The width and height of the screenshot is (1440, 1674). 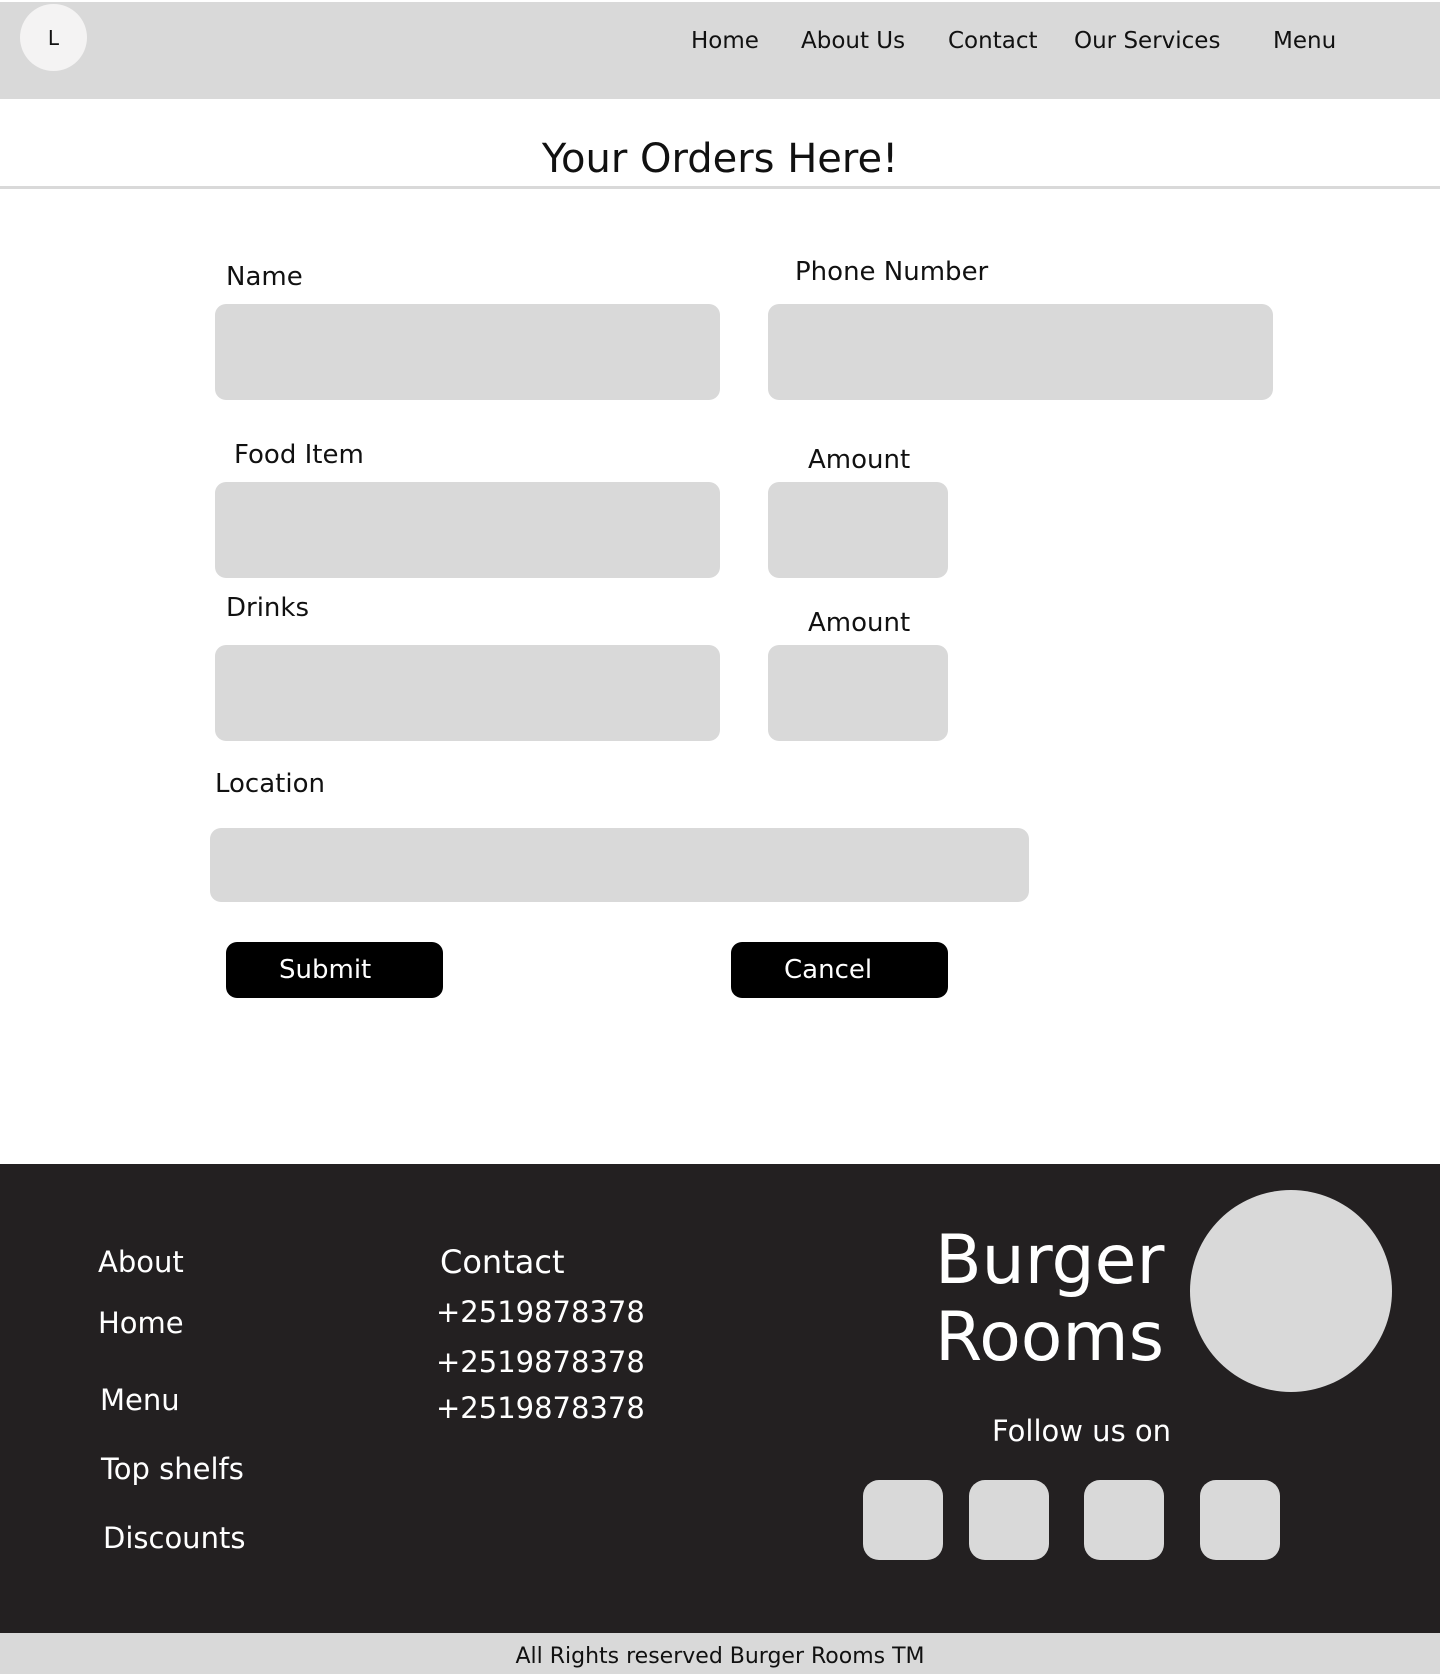 I want to click on nav-menu: Menu, so click(x=1304, y=41).